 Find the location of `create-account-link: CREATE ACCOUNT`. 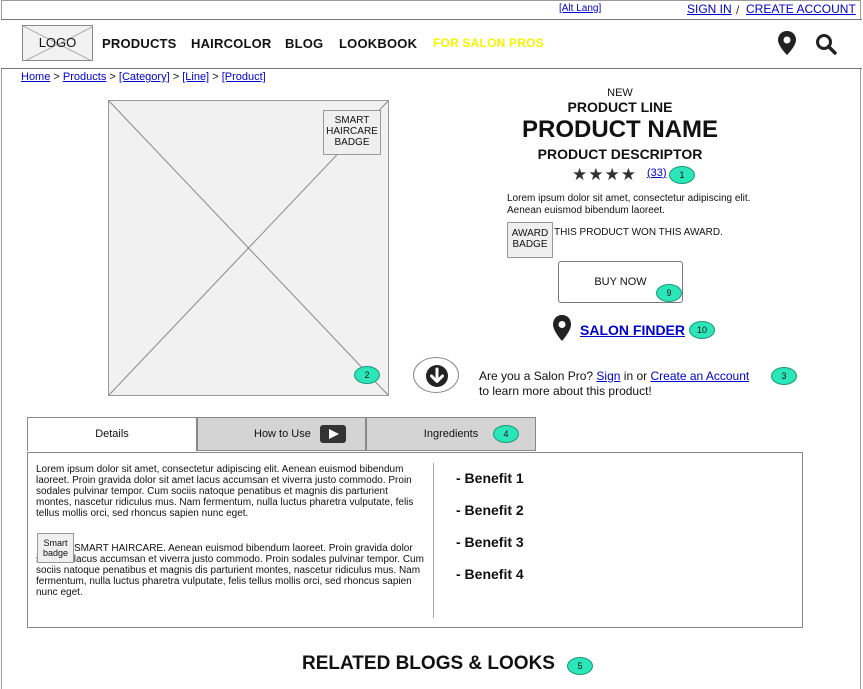

create-account-link: CREATE ACCOUNT is located at coordinates (801, 9).